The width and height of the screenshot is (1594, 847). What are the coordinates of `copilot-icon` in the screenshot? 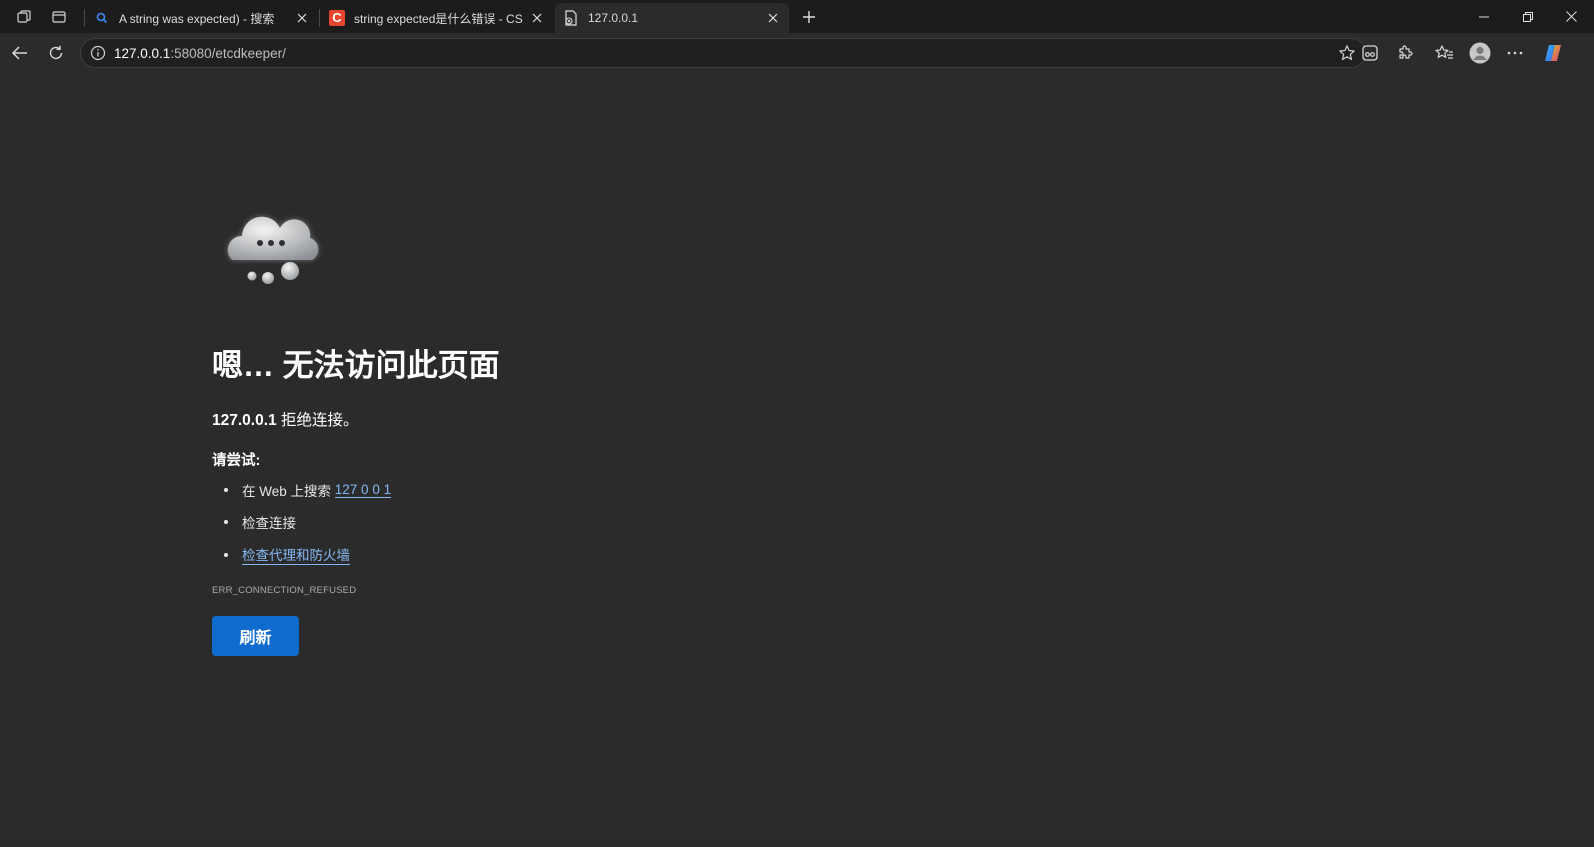 It's located at (1553, 53).